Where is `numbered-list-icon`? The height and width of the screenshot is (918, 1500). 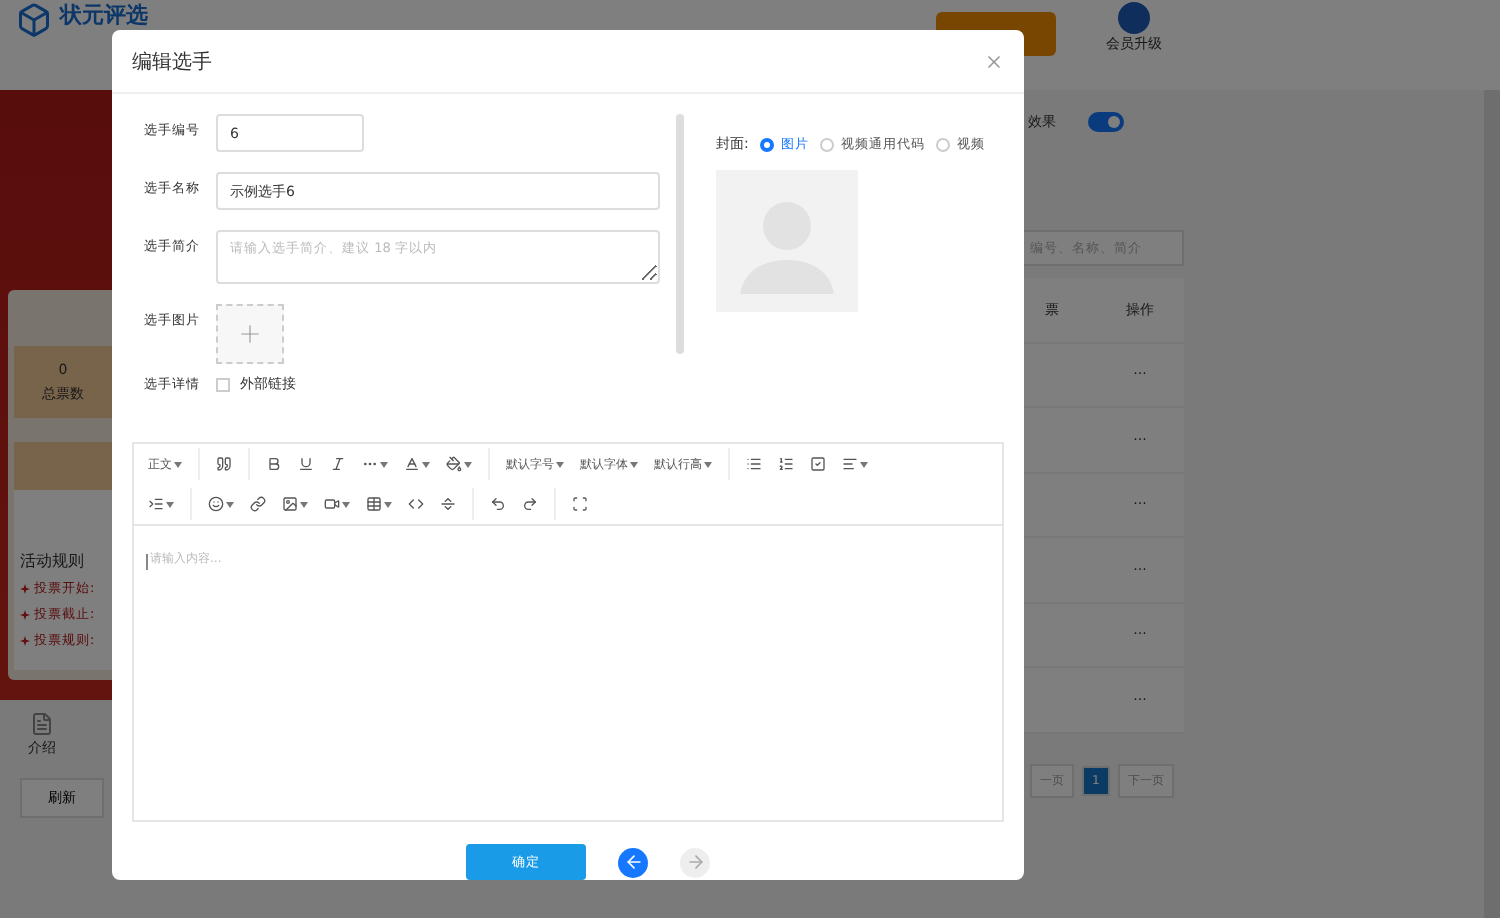 numbered-list-icon is located at coordinates (786, 464).